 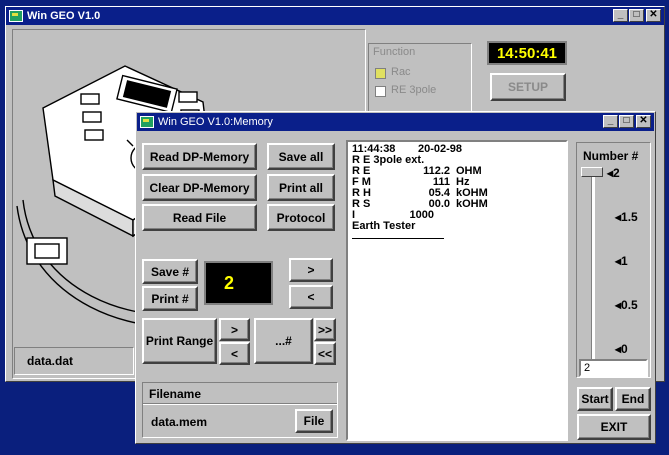 I want to click on save-all-button: Save all, so click(x=301, y=156).